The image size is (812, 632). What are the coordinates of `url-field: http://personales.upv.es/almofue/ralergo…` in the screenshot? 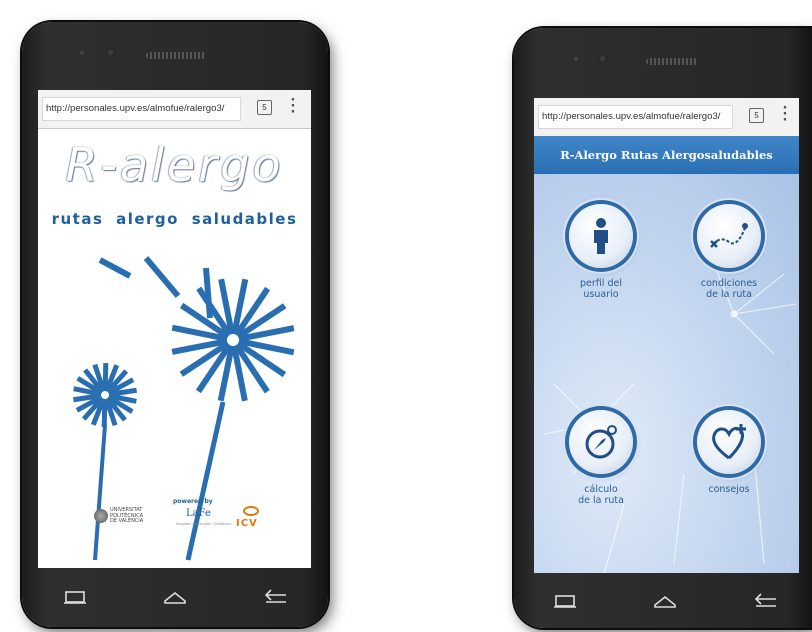 It's located at (635, 117).